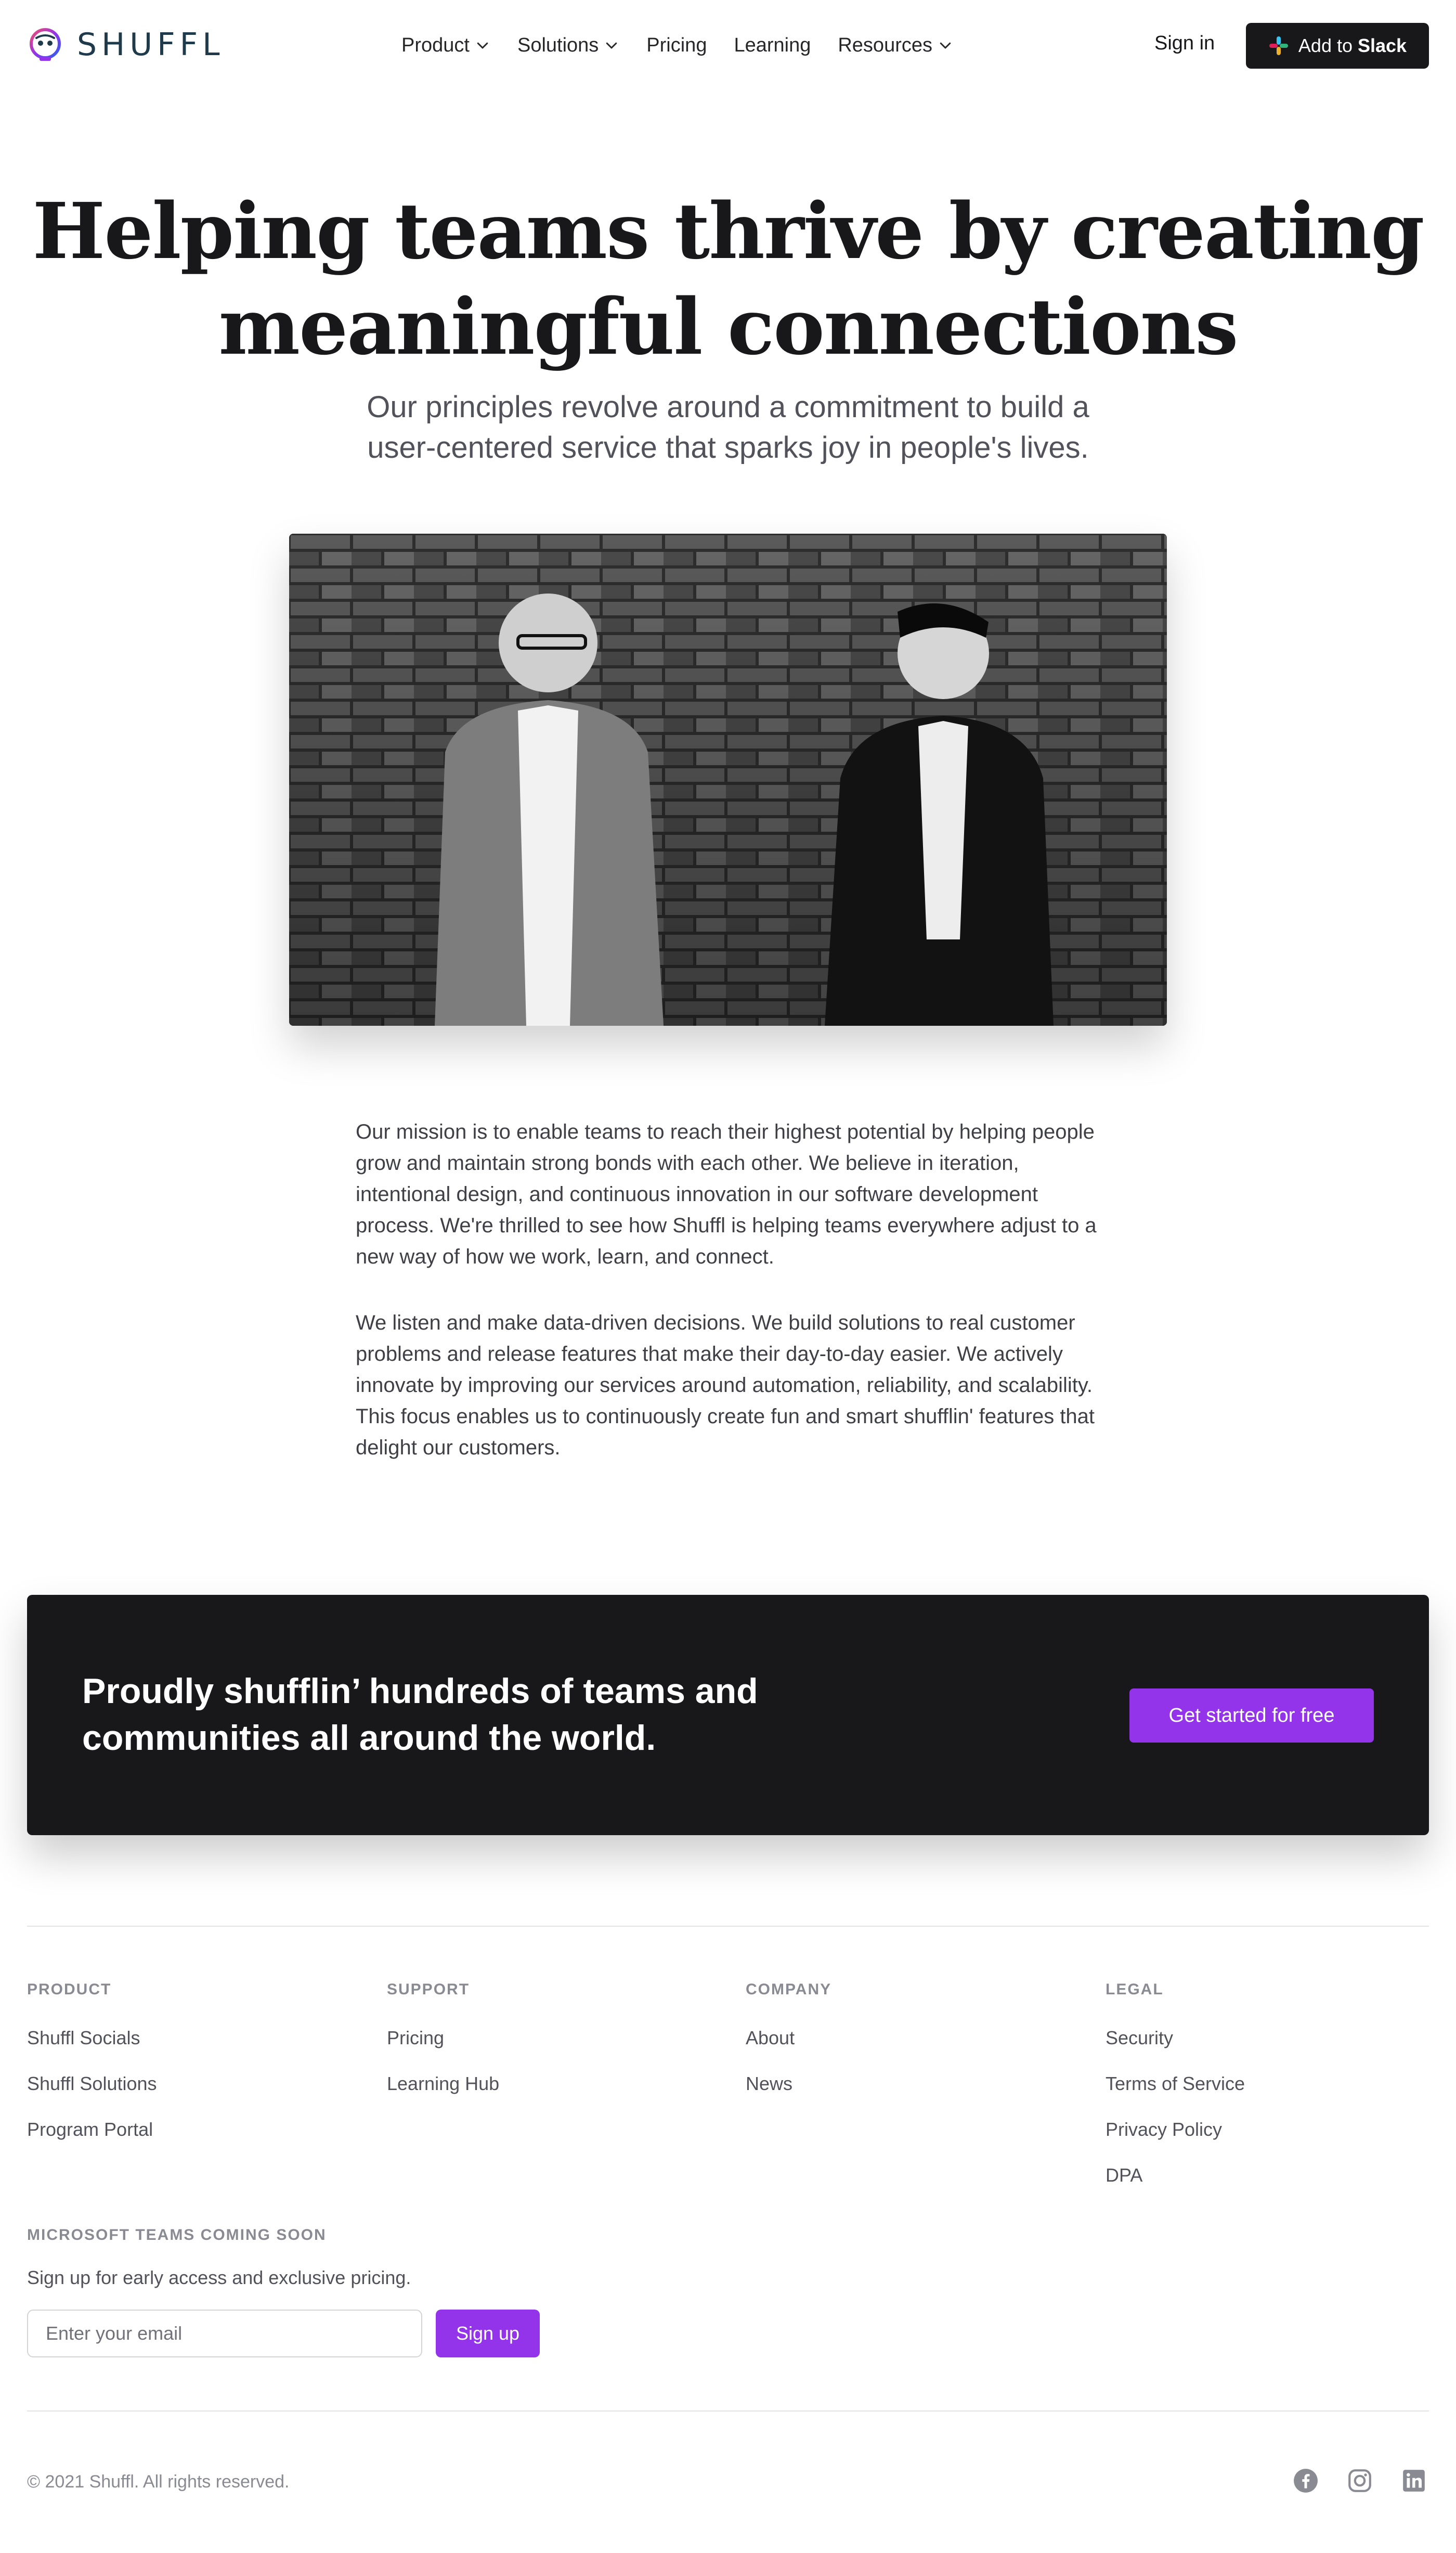  What do you see at coordinates (728, 231) in the screenshot?
I see `page-title-line1: Helping teams thrive by creating` at bounding box center [728, 231].